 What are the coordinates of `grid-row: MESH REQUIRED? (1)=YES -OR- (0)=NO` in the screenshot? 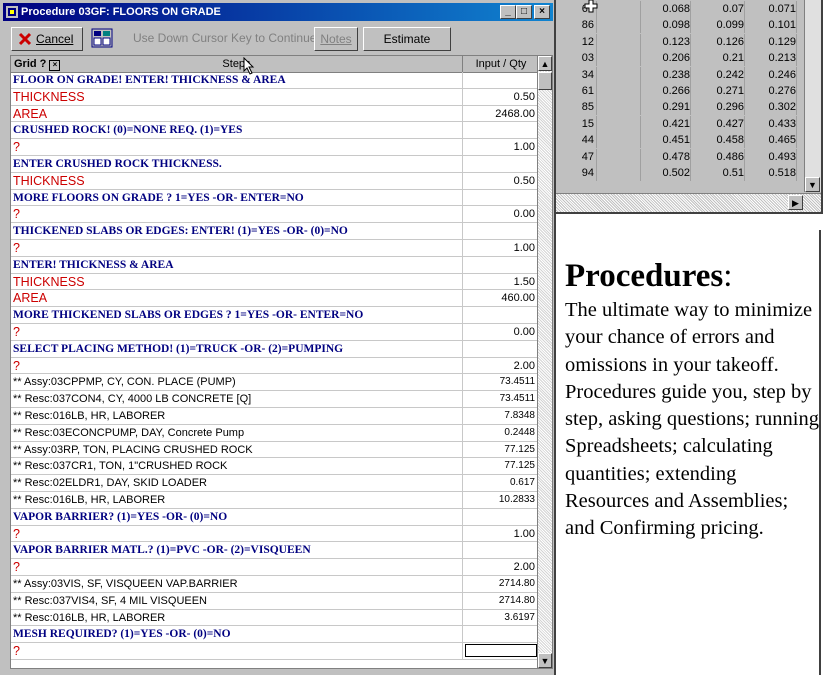 It's located at (275, 635).